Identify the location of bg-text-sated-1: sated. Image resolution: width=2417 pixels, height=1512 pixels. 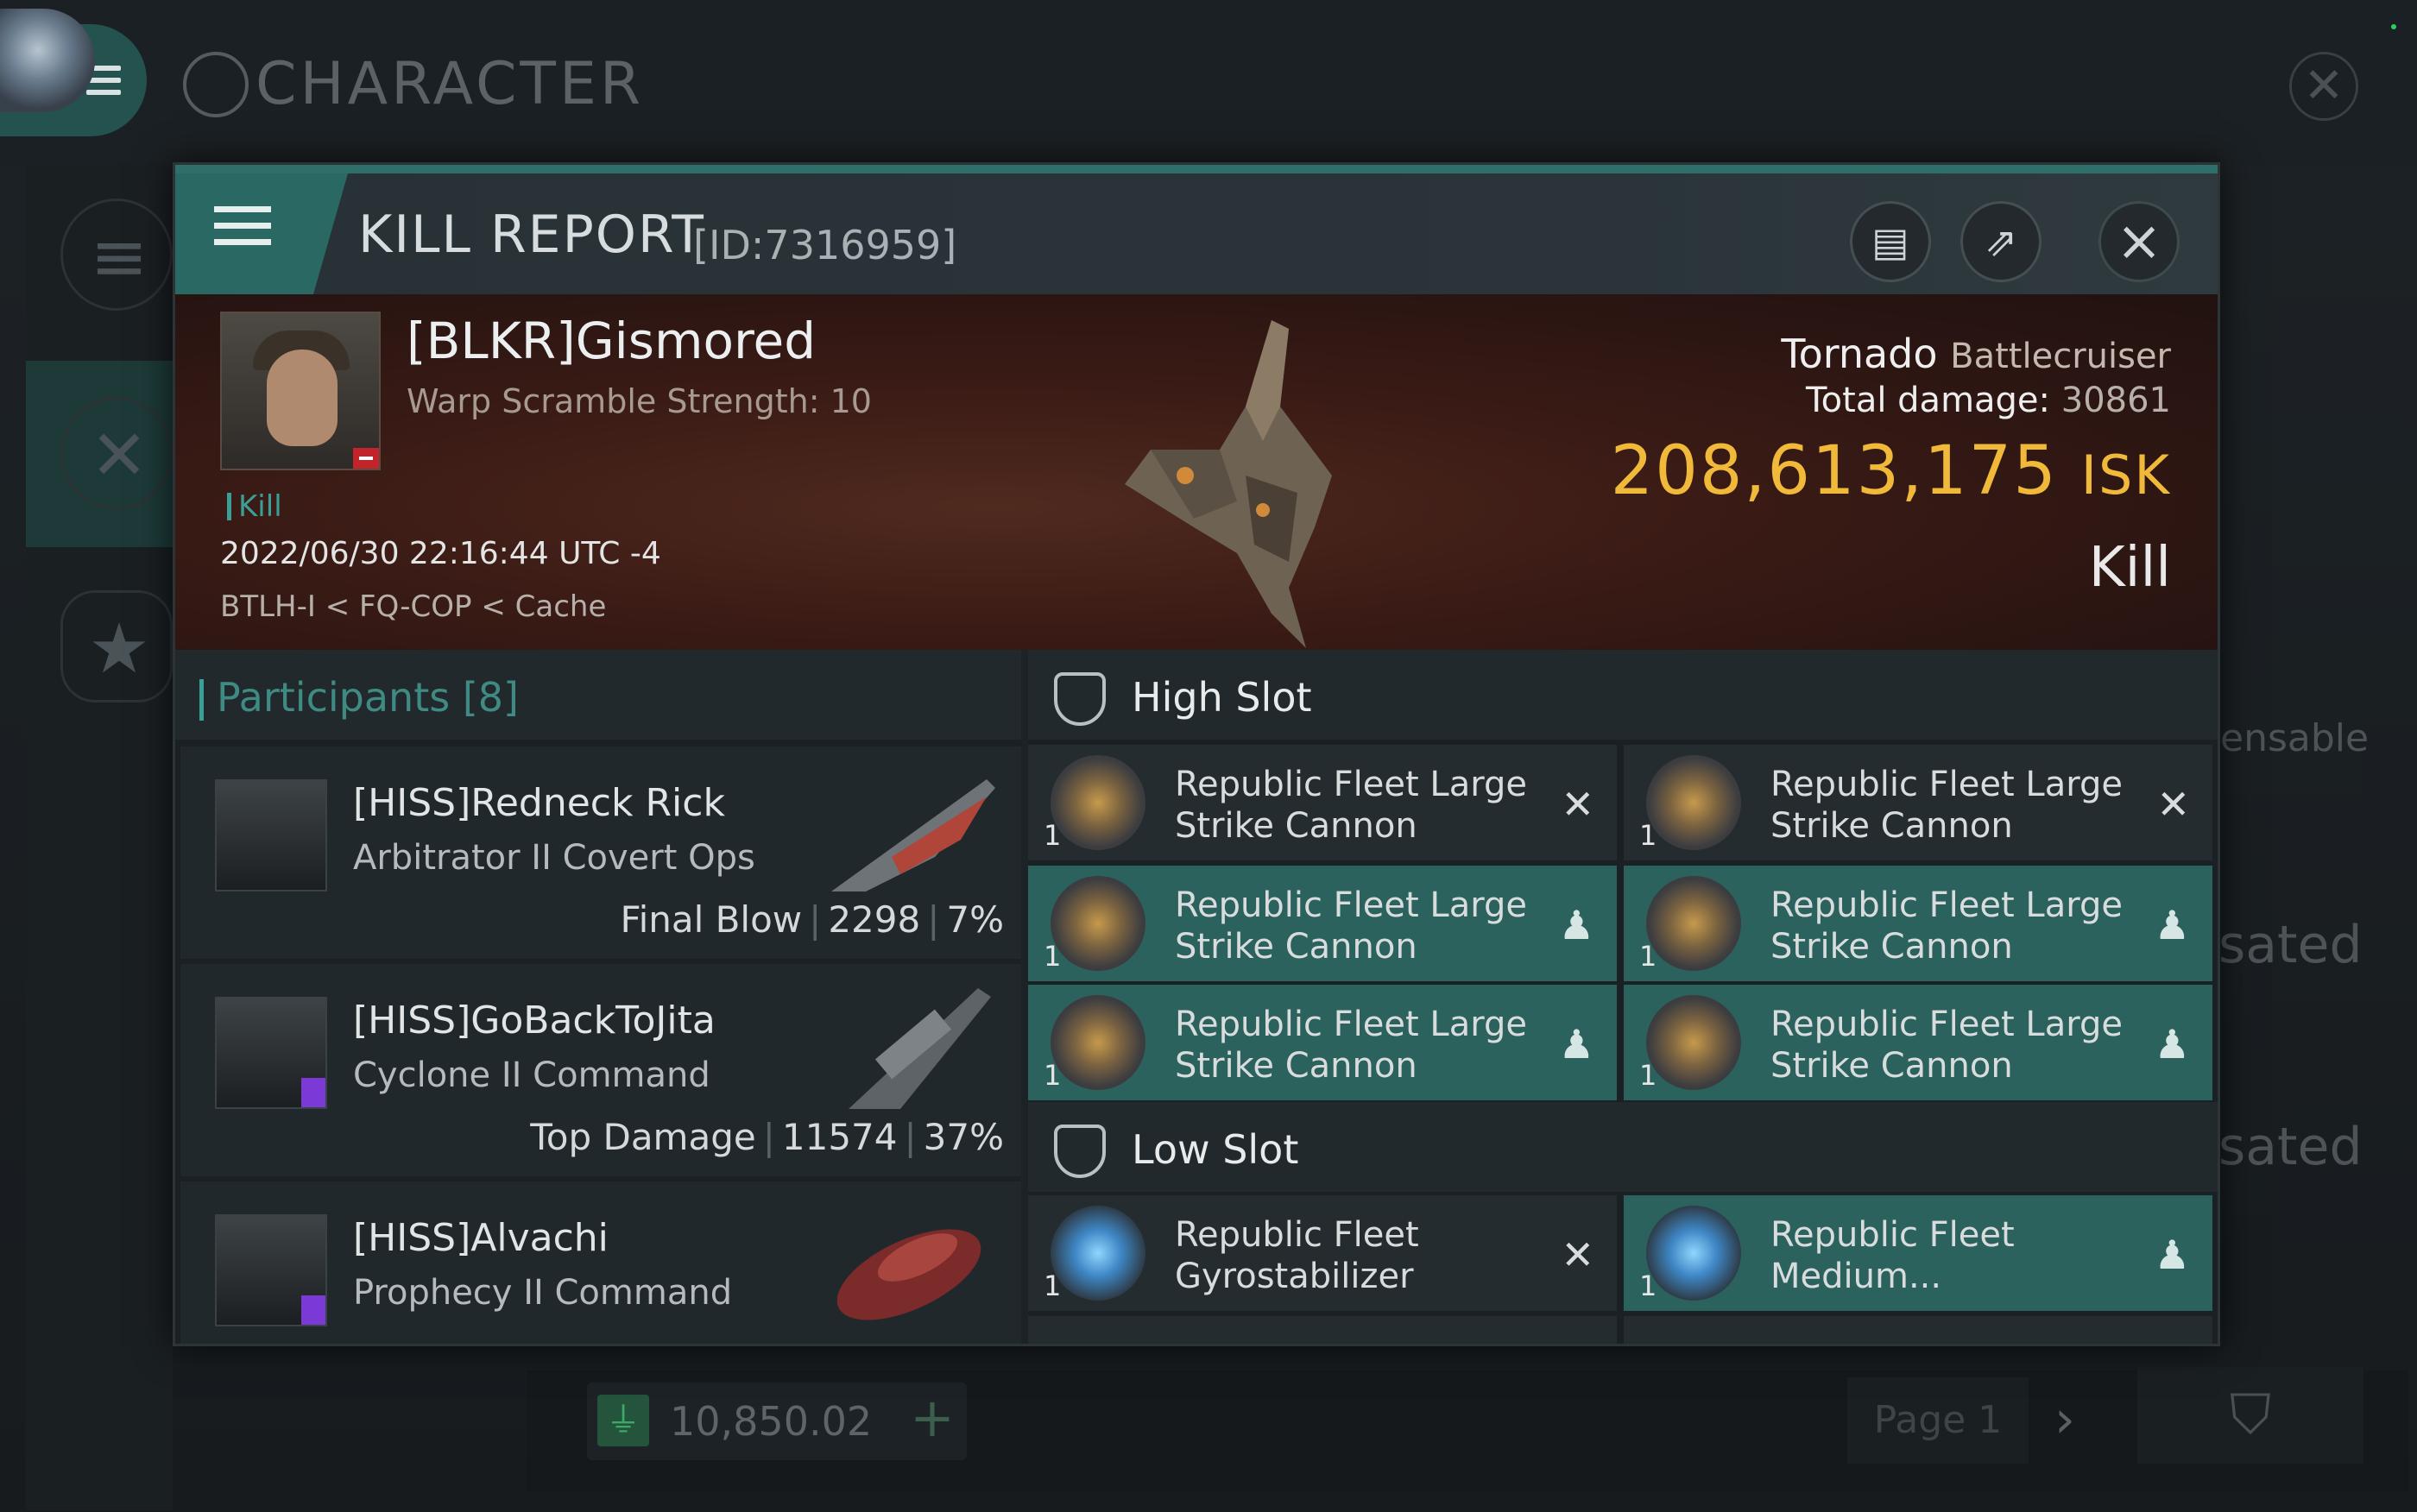
(2290, 945).